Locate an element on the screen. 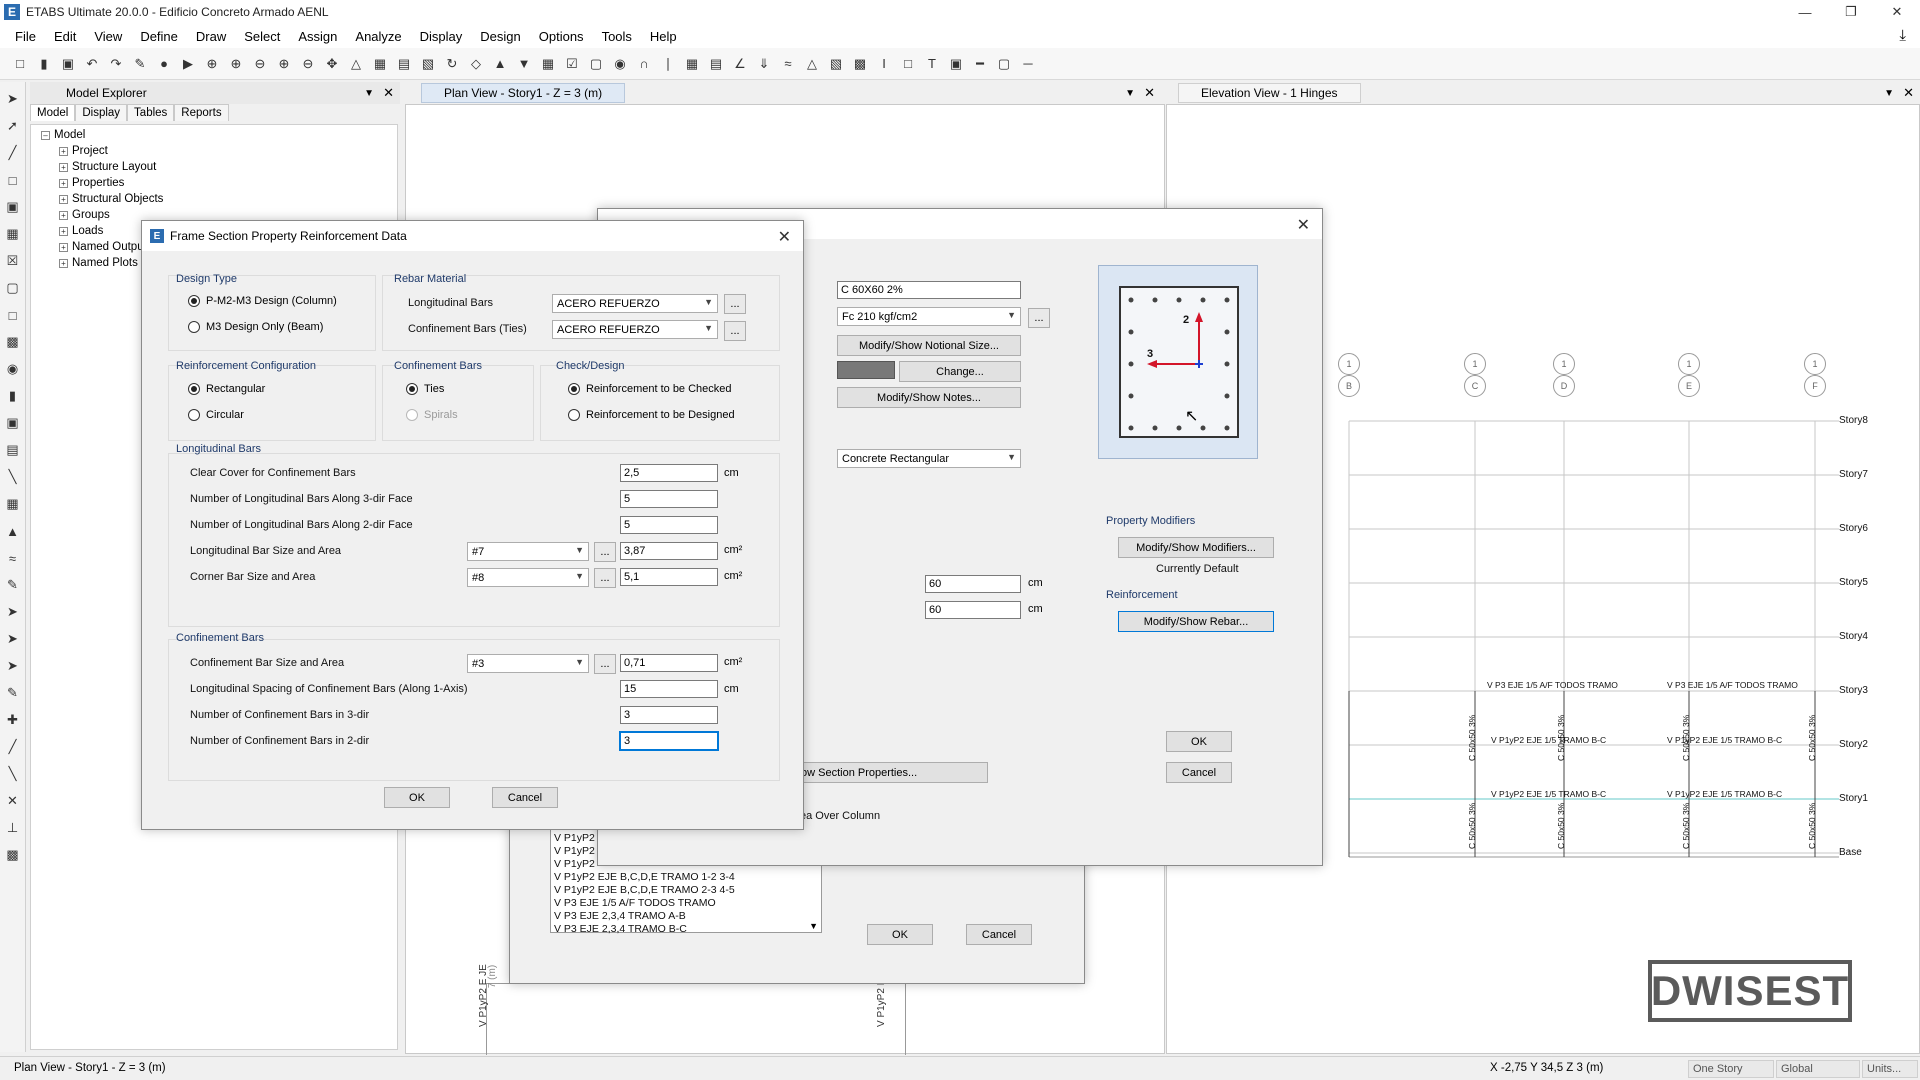 The width and height of the screenshot is (1920, 1080). zoom-out-step-icon: ⊖ is located at coordinates (308, 64).